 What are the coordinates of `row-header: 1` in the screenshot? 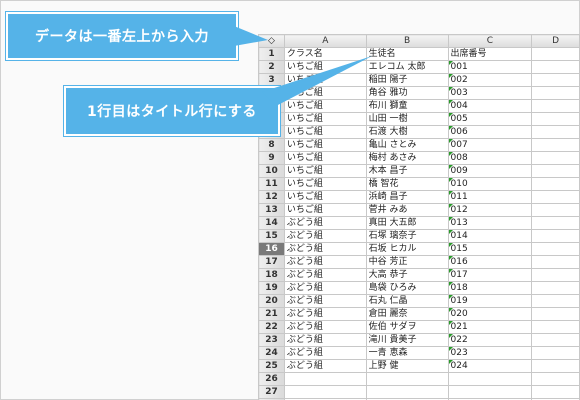 It's located at (271, 54).